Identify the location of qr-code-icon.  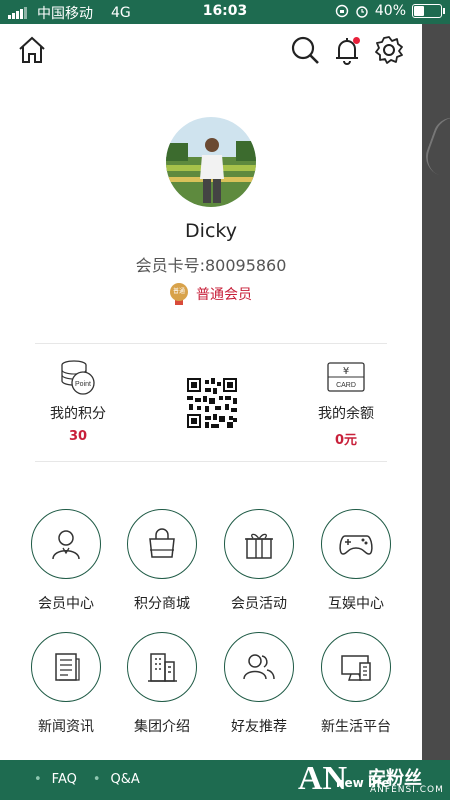
(212, 403).